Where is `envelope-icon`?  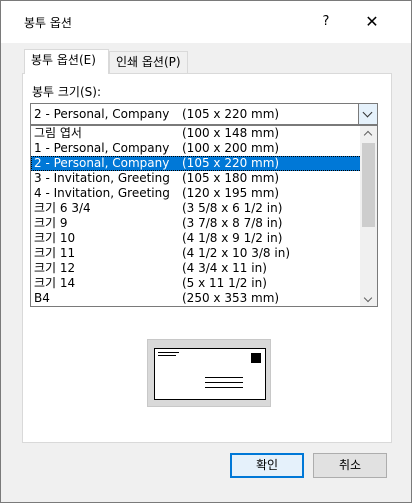
envelope-icon is located at coordinates (210, 374).